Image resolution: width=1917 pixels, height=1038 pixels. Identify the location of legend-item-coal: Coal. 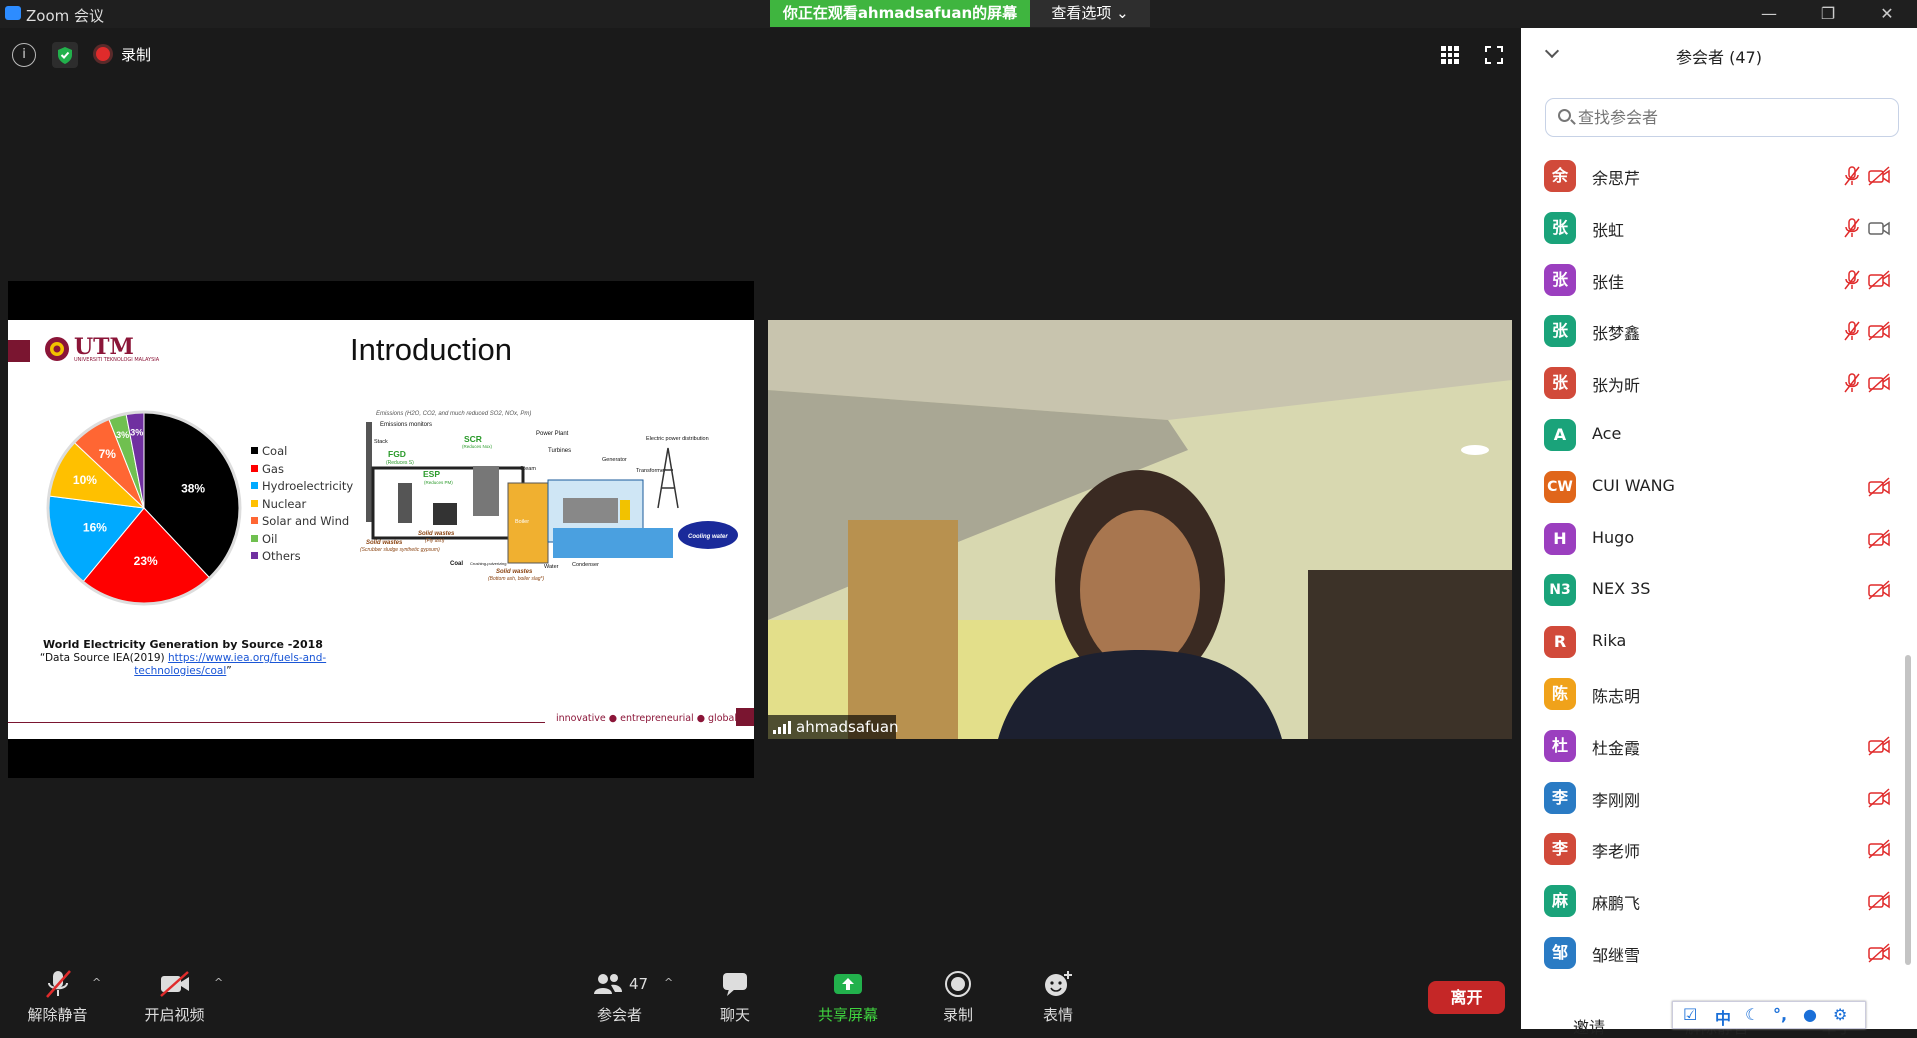
(302, 452).